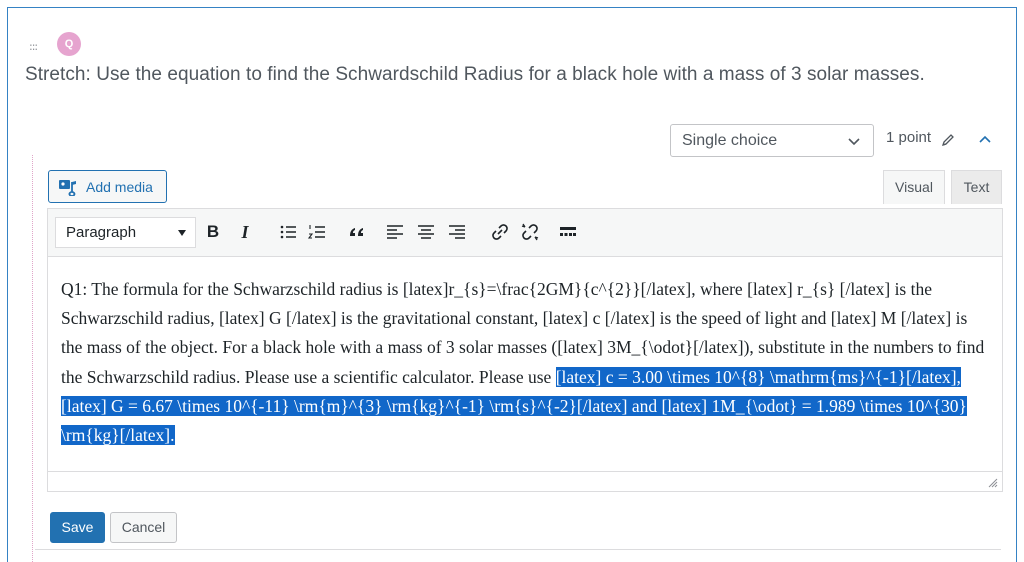 The height and width of the screenshot is (562, 1024). I want to click on chevron-down-icon, so click(854, 142).